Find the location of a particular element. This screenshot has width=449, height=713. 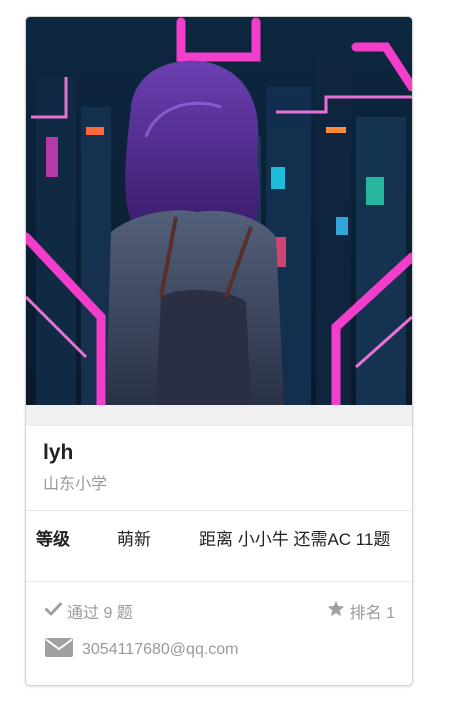

next-level-requirement: 距离 小小牛 还需AC 11题 is located at coordinates (295, 539).